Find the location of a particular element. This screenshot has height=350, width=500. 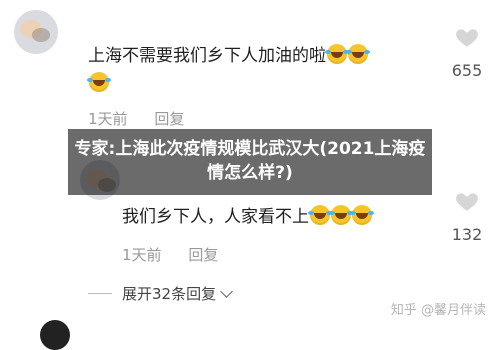

expand-replies-label: 展开32条回复 is located at coordinates (169, 294).